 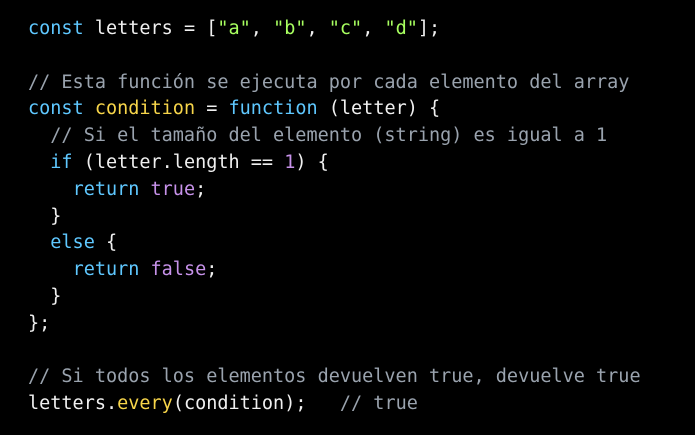 What do you see at coordinates (145, 109) in the screenshot?
I see `code-token: condition` at bounding box center [145, 109].